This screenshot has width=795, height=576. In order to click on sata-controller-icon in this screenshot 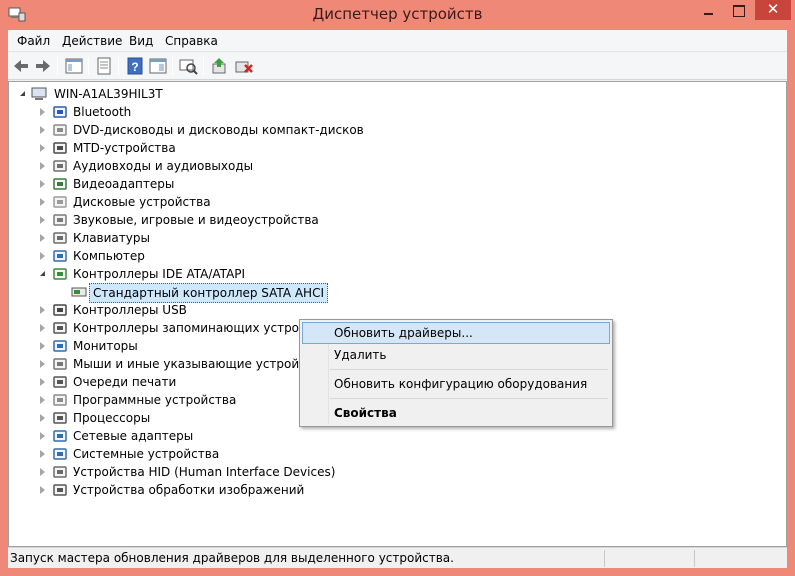, I will do `click(79, 292)`.